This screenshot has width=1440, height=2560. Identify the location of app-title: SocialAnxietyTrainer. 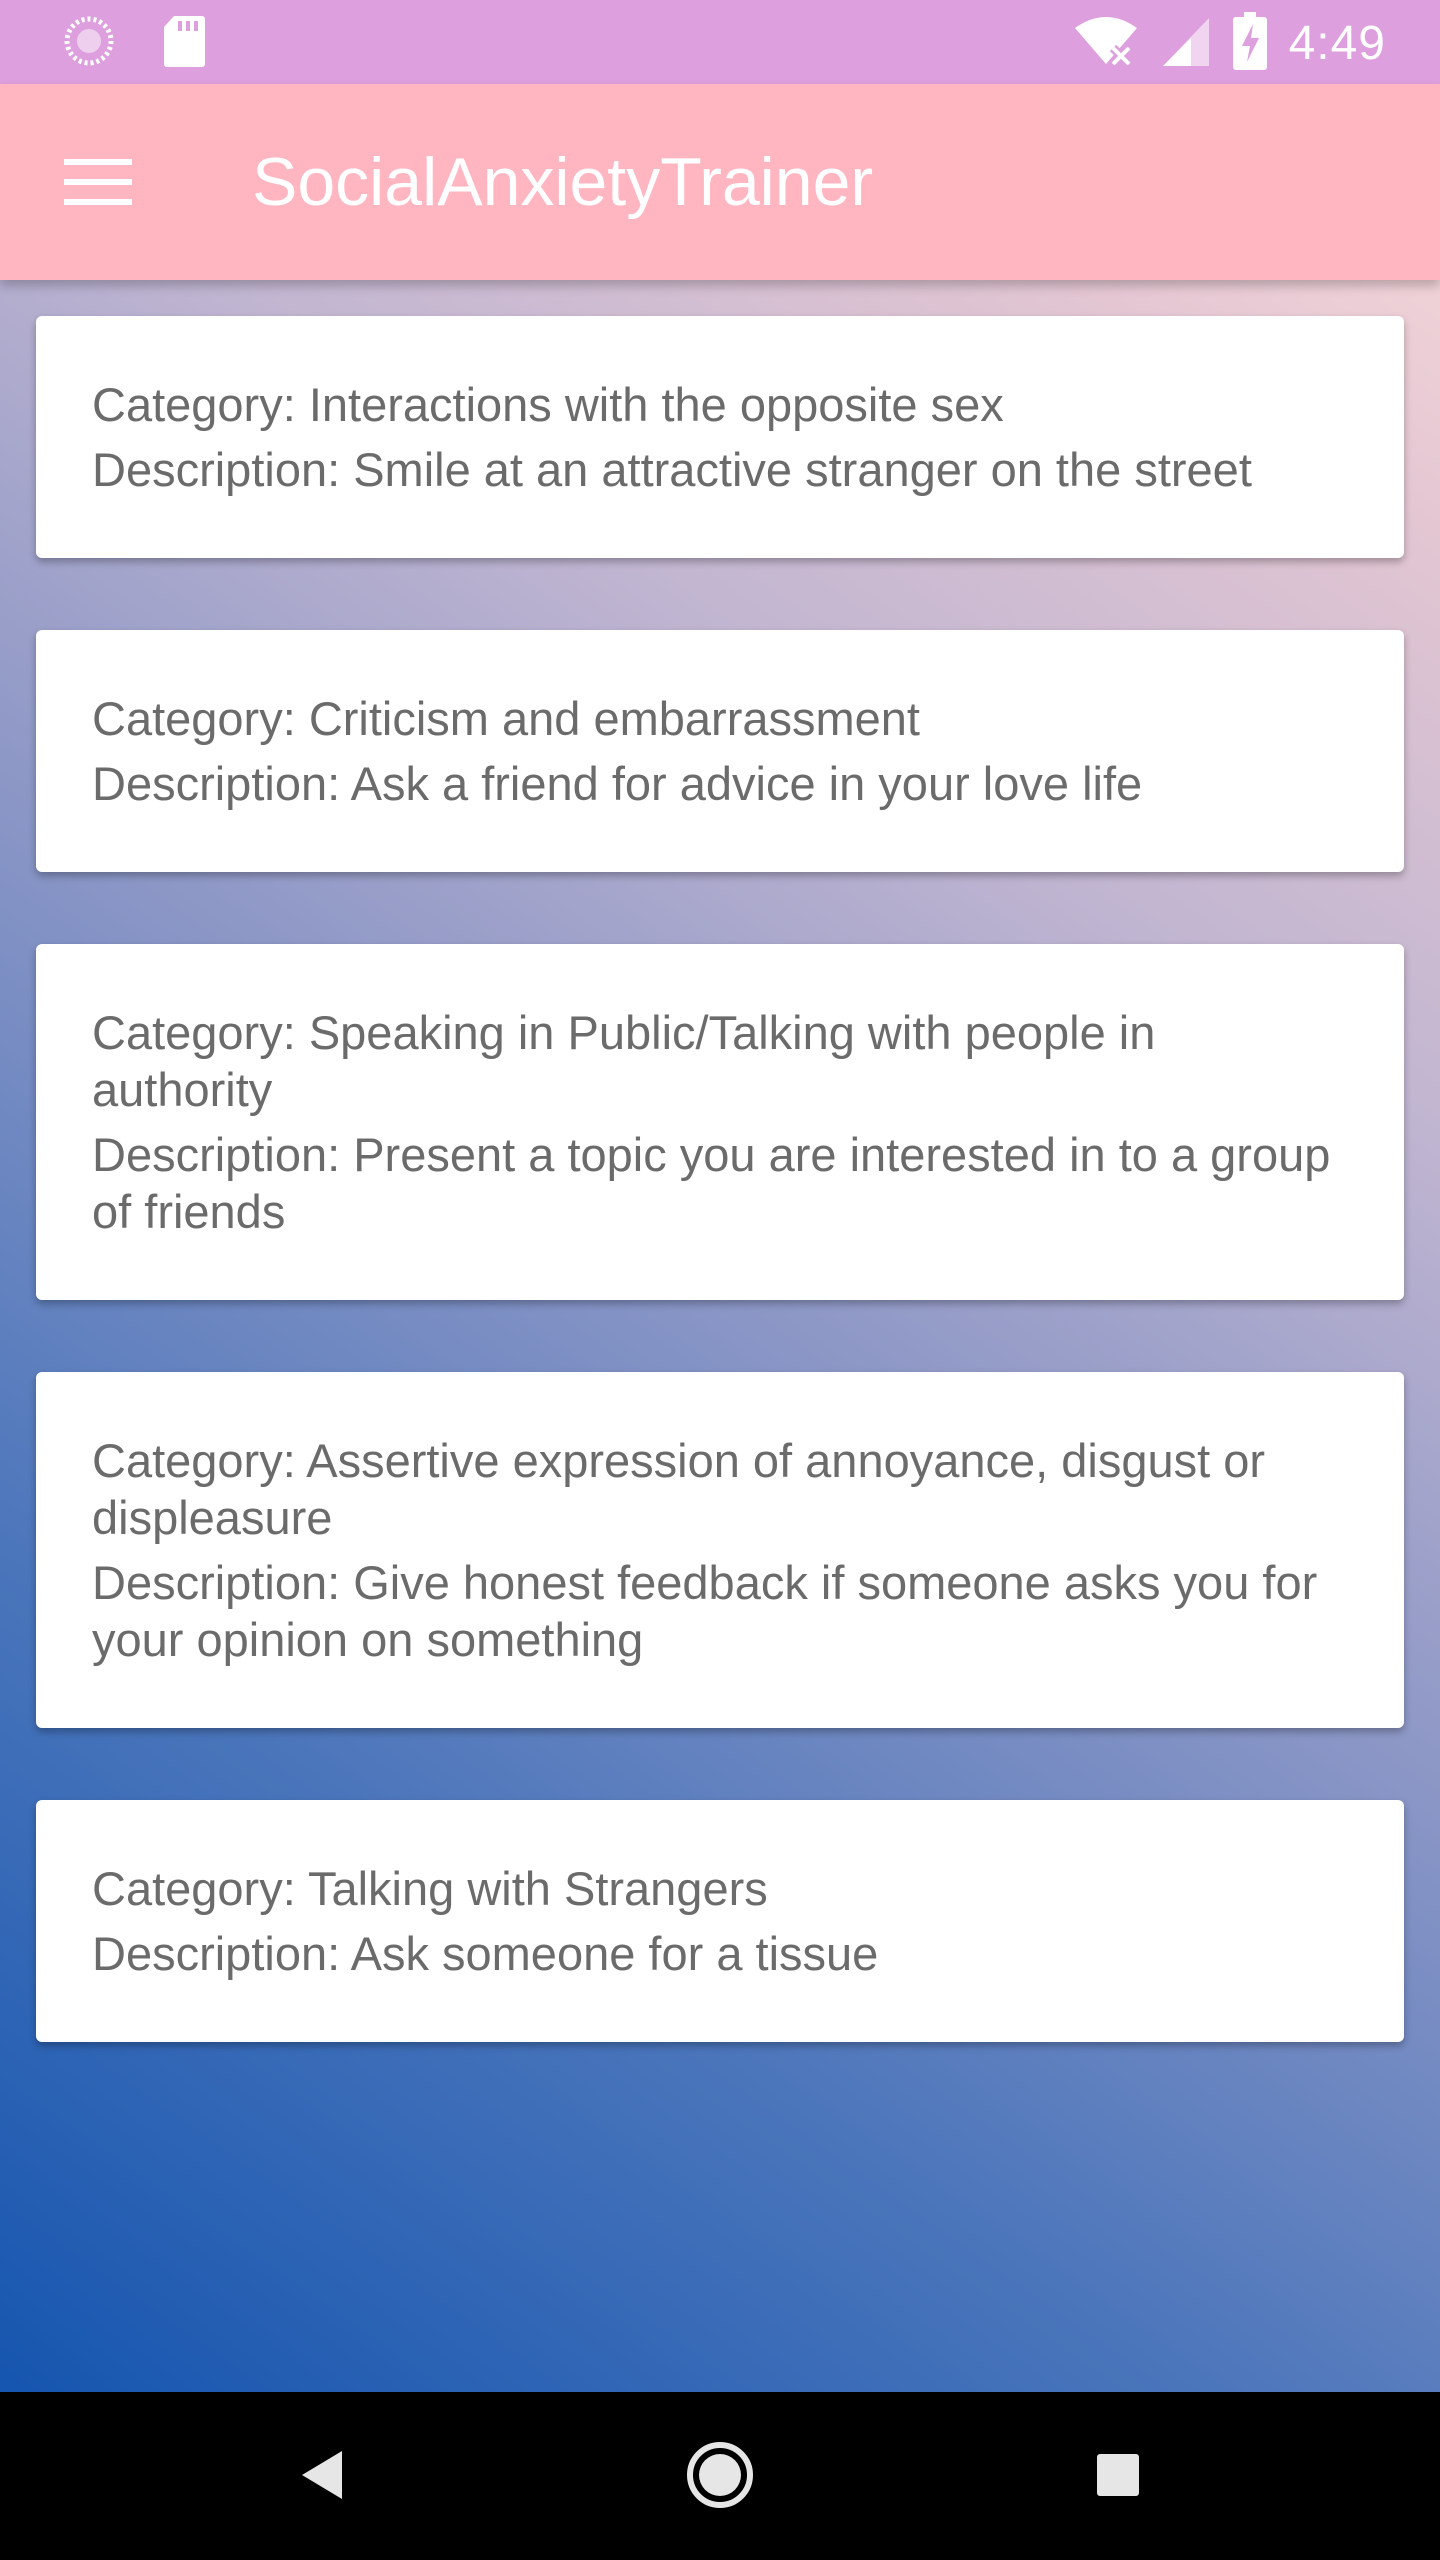
(563, 182).